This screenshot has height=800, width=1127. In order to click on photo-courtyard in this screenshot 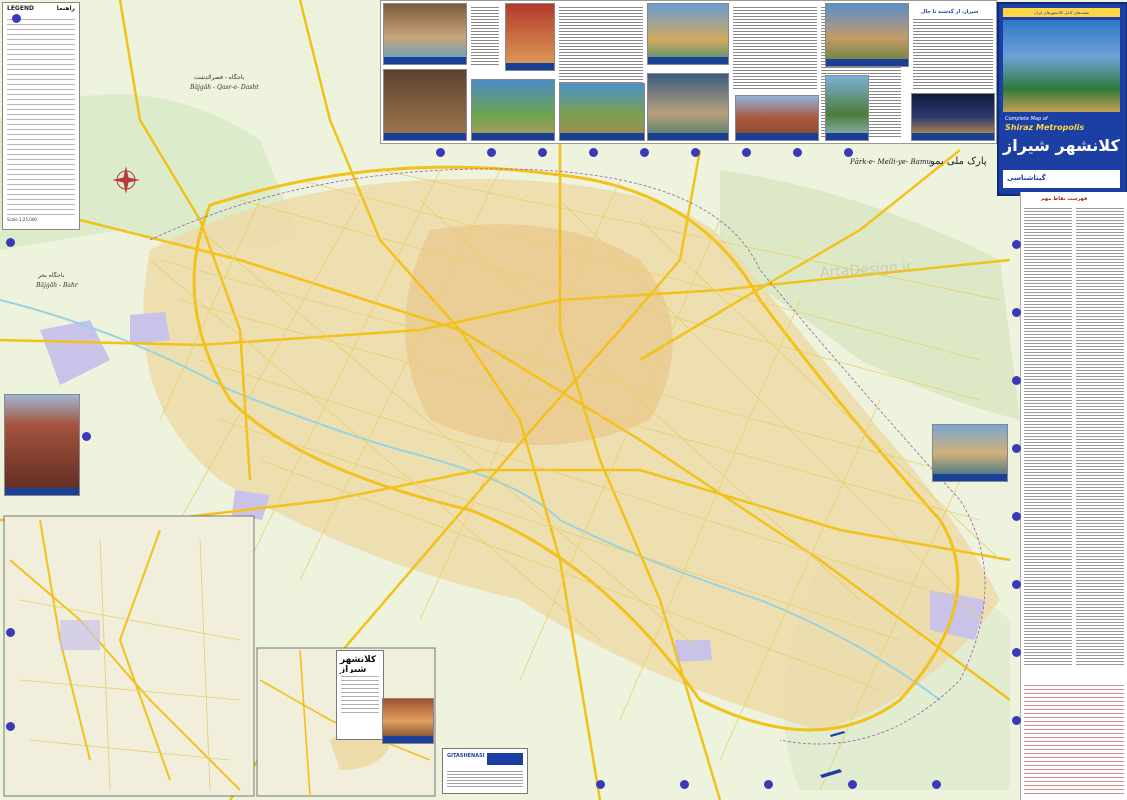, I will do `click(688, 107)`.